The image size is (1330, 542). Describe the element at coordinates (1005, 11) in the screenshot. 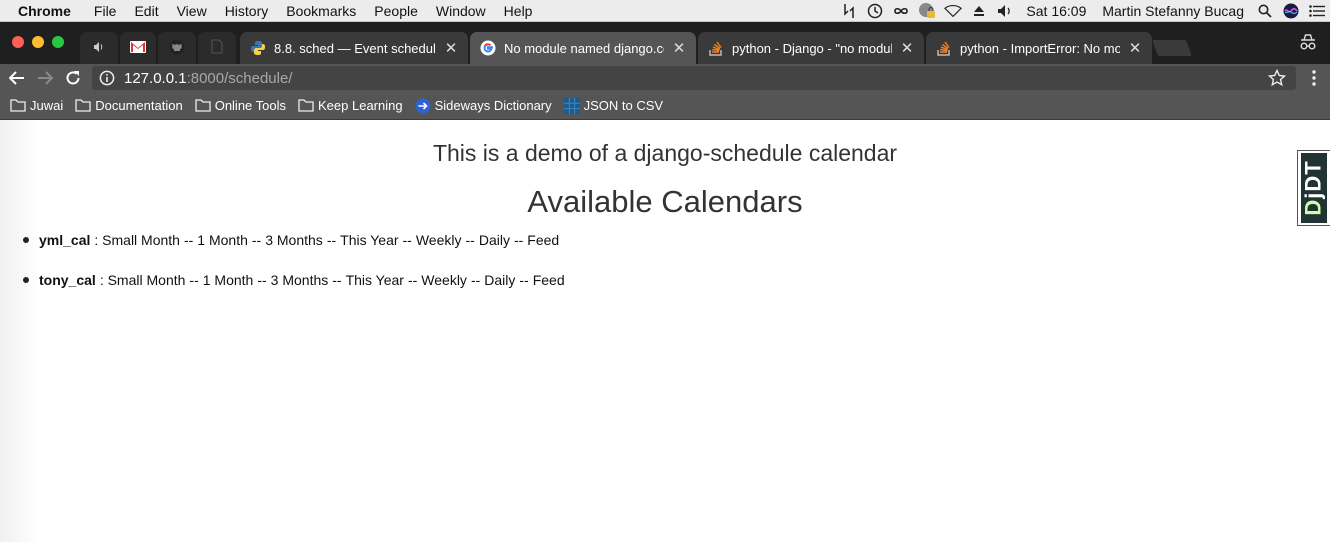

I see `volume-icon` at that location.